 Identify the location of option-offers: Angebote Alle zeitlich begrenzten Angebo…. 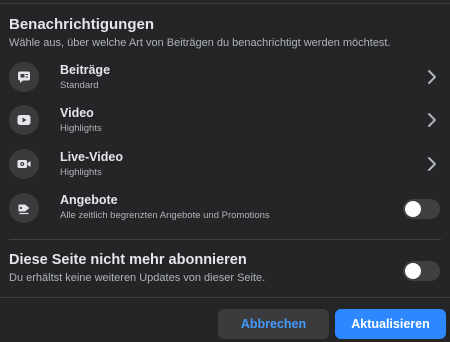
(225, 208).